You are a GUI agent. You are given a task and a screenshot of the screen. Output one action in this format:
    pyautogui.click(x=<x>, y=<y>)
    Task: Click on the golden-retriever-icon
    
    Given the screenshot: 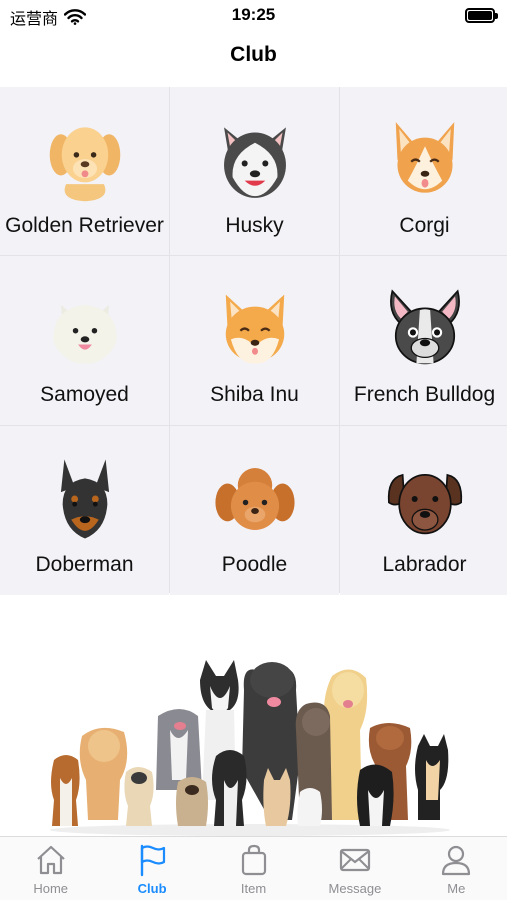 What is the action you would take?
    pyautogui.click(x=85, y=160)
    